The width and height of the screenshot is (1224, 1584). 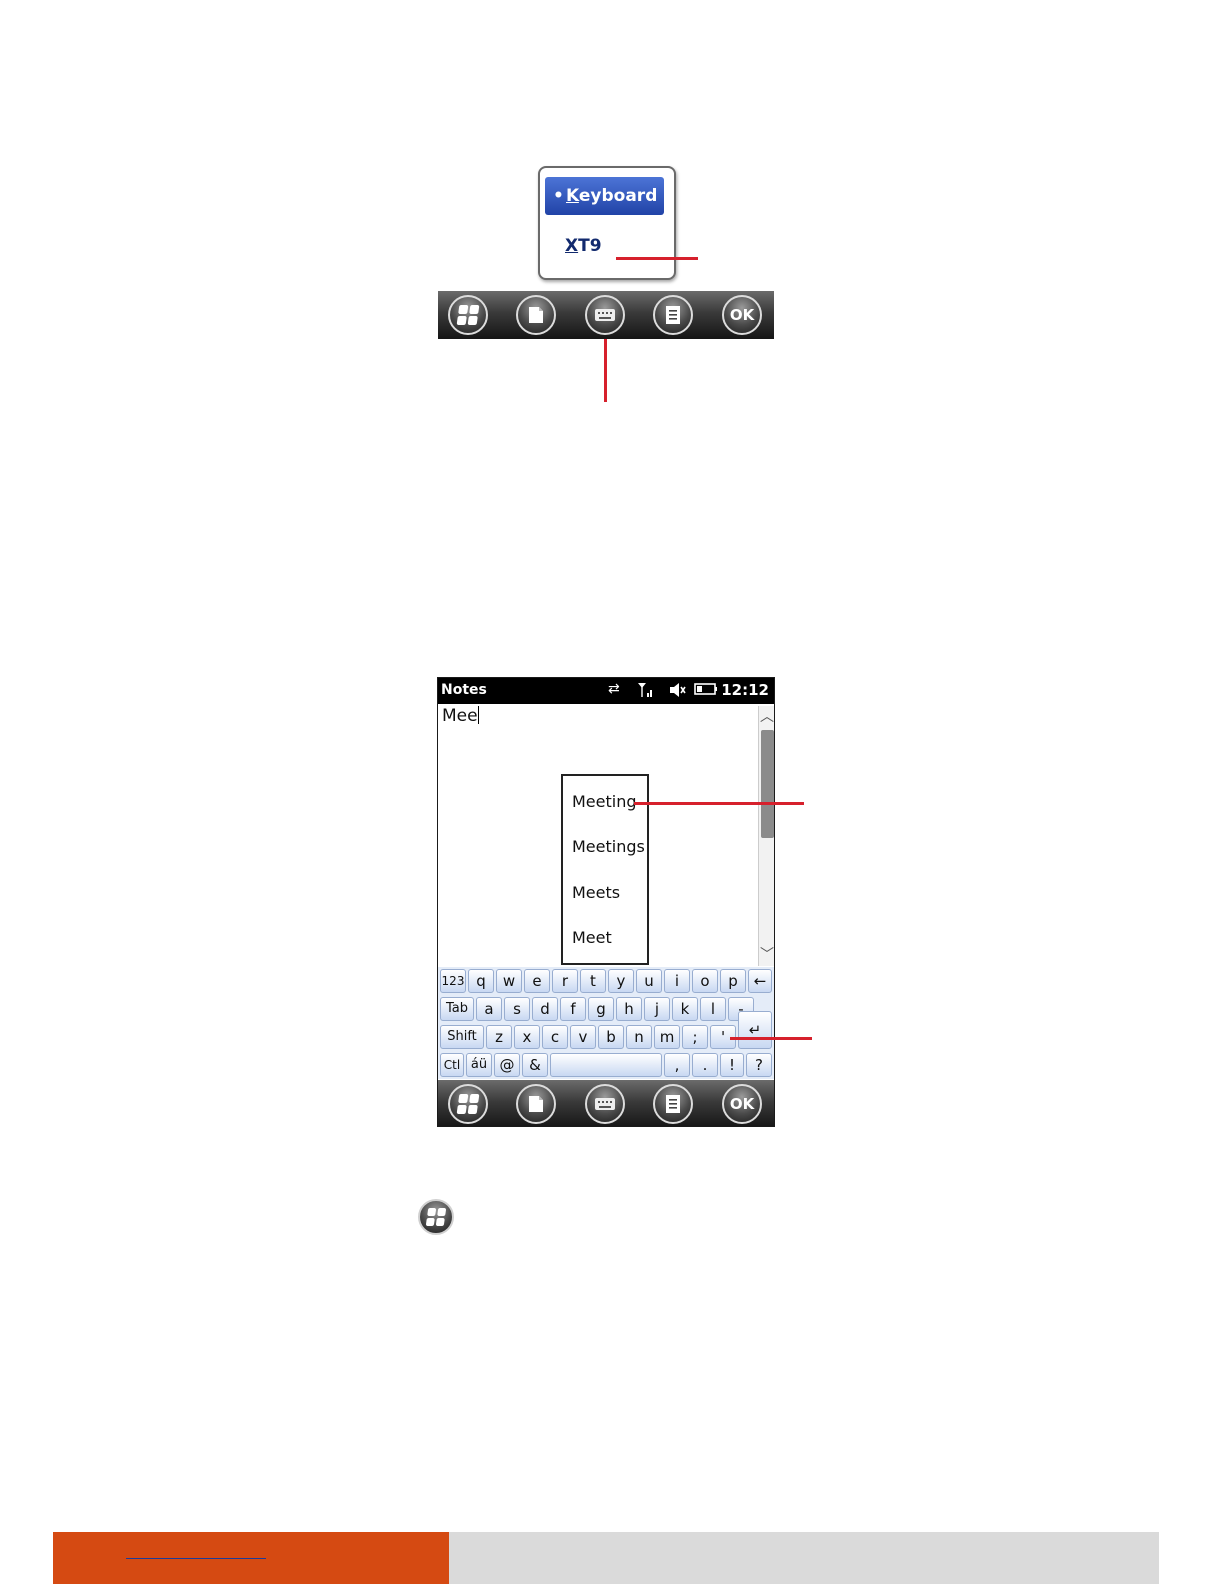 I want to click on key-a: a, so click(x=489, y=1009).